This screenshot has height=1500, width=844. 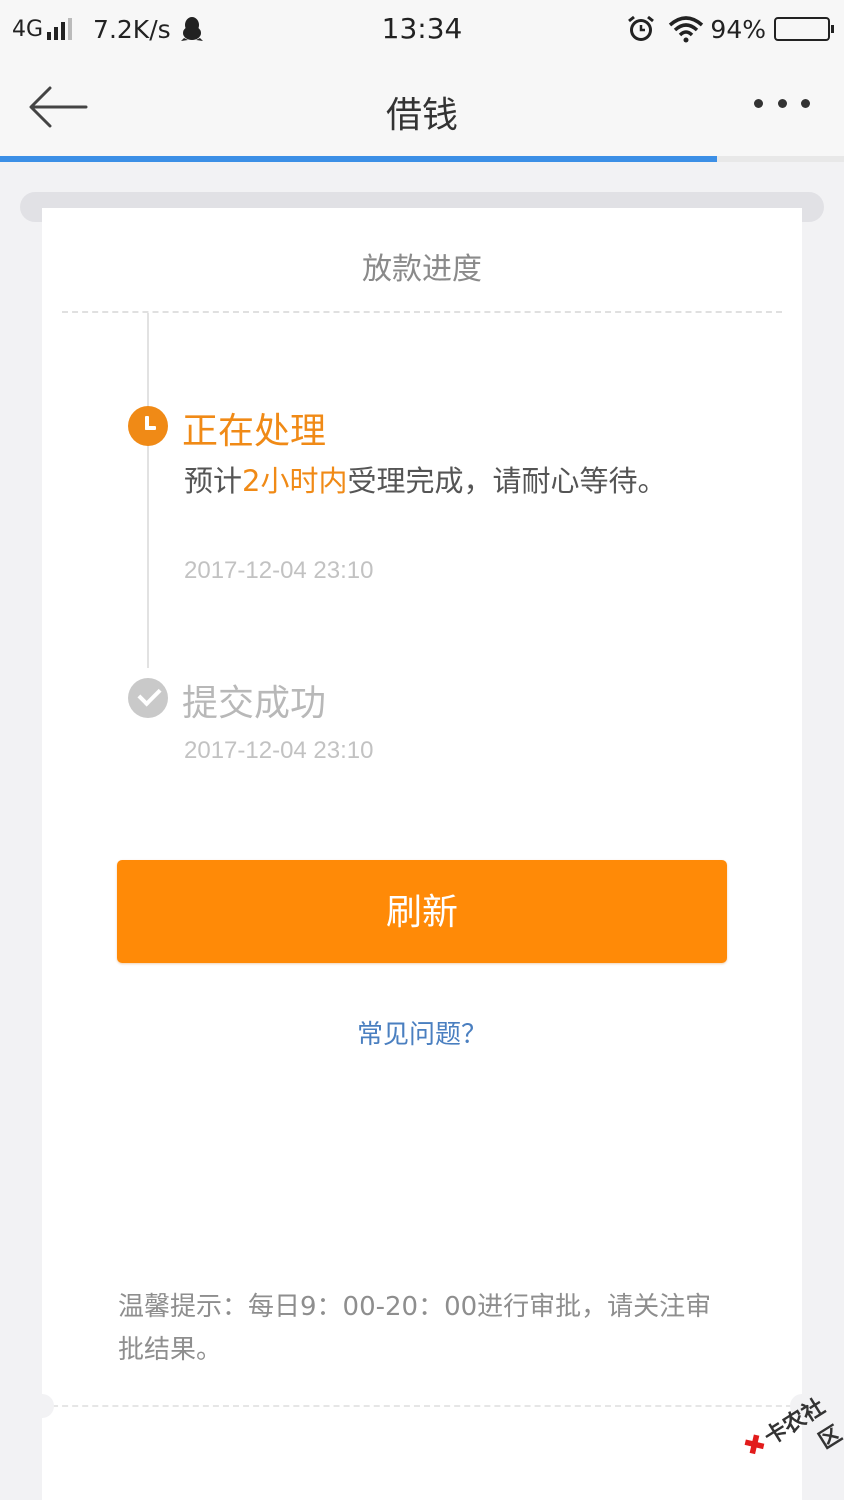 What do you see at coordinates (738, 29) in the screenshot?
I see `battery-percent: 94%` at bounding box center [738, 29].